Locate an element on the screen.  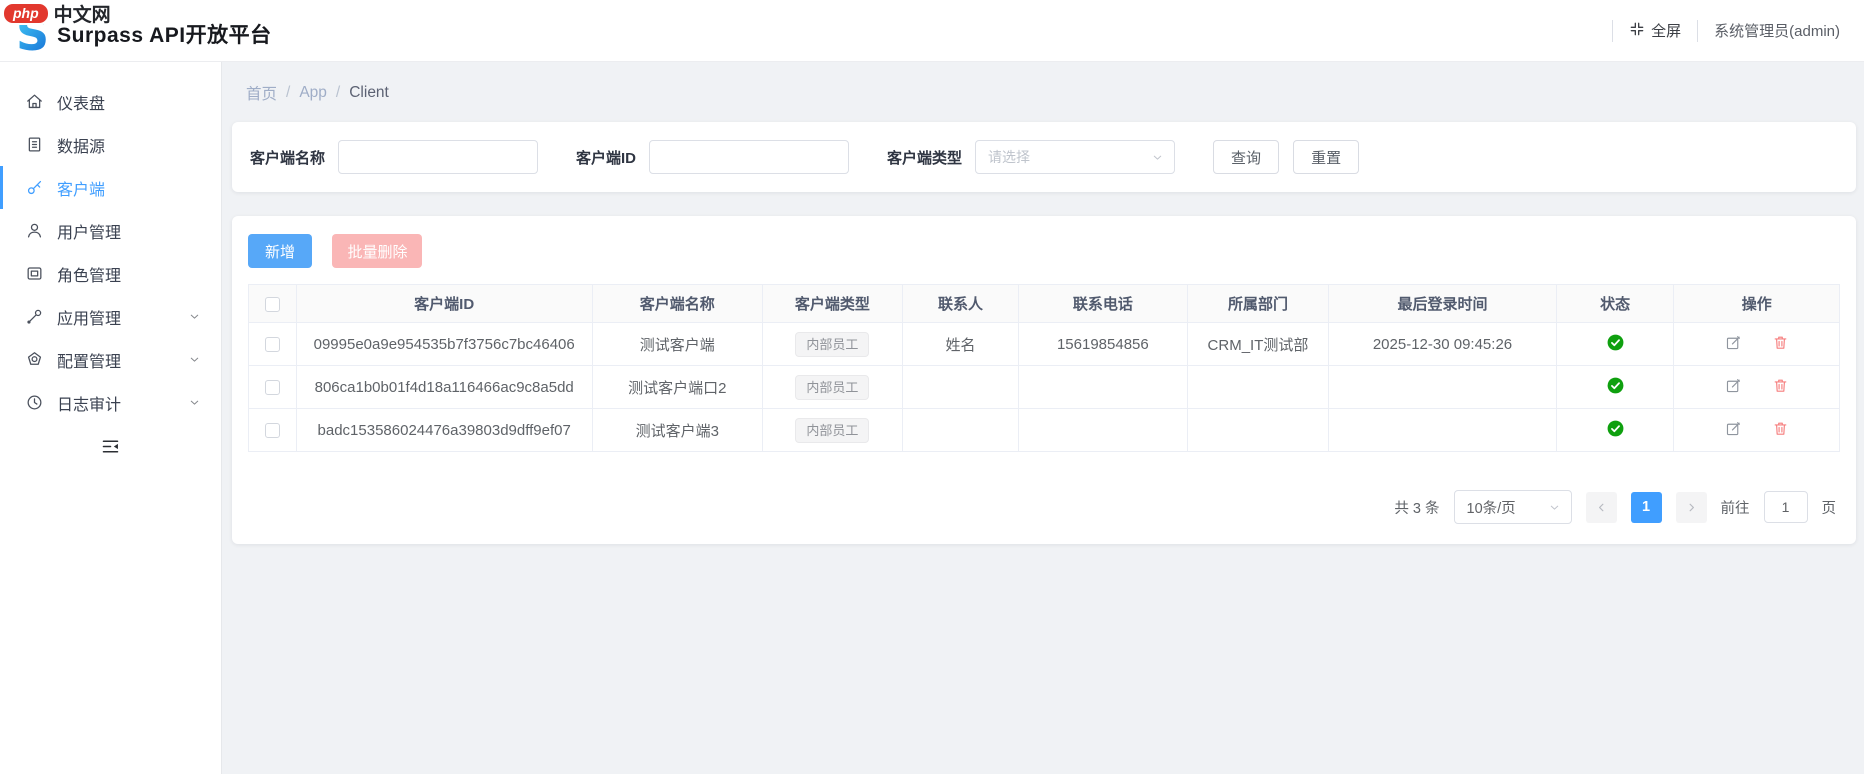
sidebar-item-users: 用户管理 is located at coordinates (110, 230).